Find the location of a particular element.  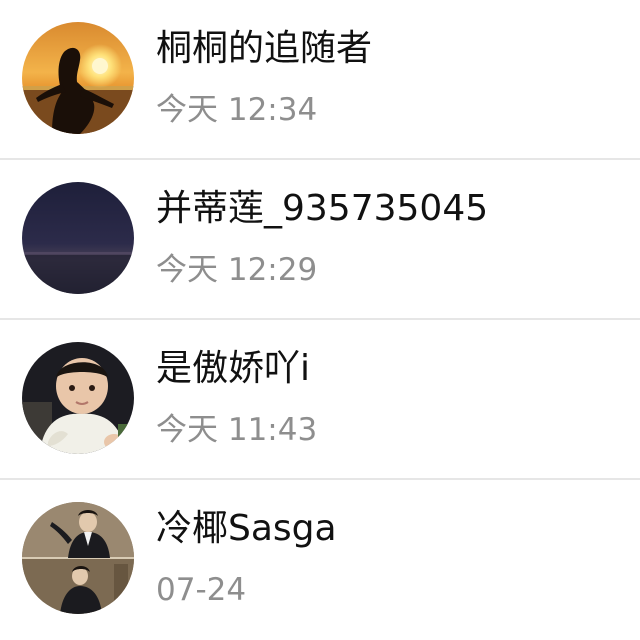

sunset-silhouette-image is located at coordinates (78, 78).